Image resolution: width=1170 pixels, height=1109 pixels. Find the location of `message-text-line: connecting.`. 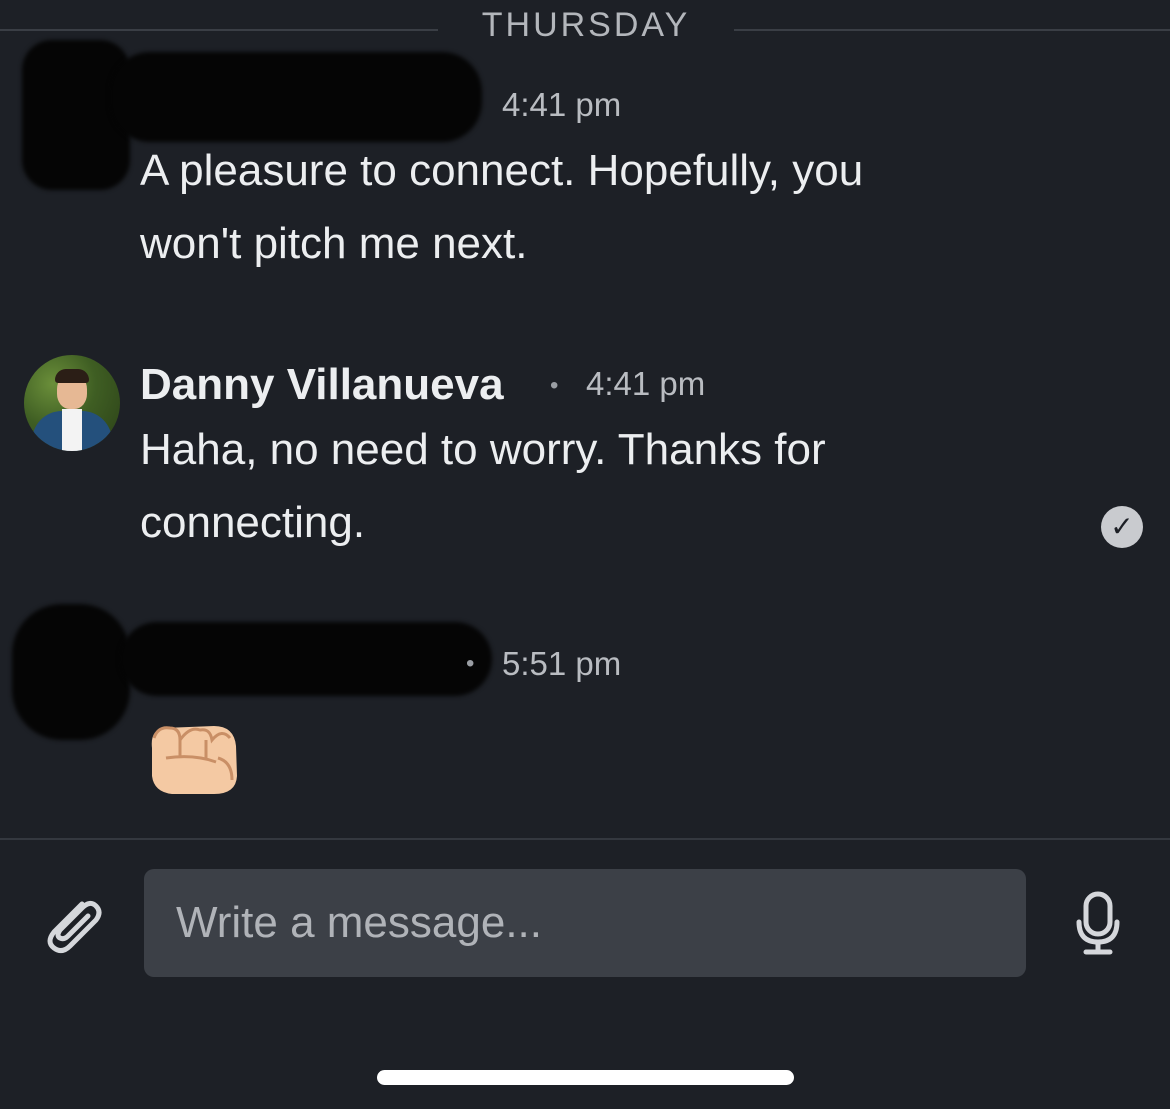

message-text-line: connecting. is located at coordinates (253, 522).